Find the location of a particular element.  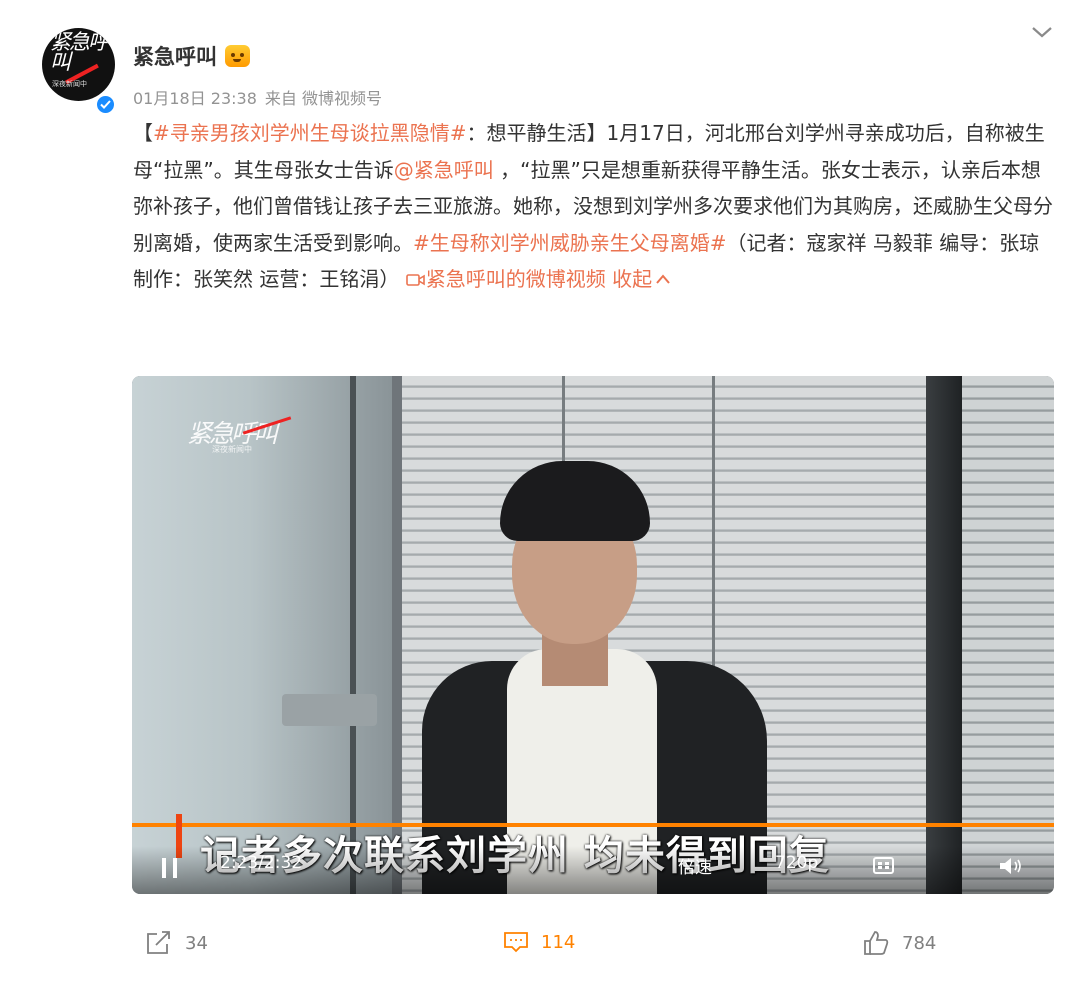

hashtag-link: #生母称刘学州威胁亲生父母离婚# is located at coordinates (570, 243).